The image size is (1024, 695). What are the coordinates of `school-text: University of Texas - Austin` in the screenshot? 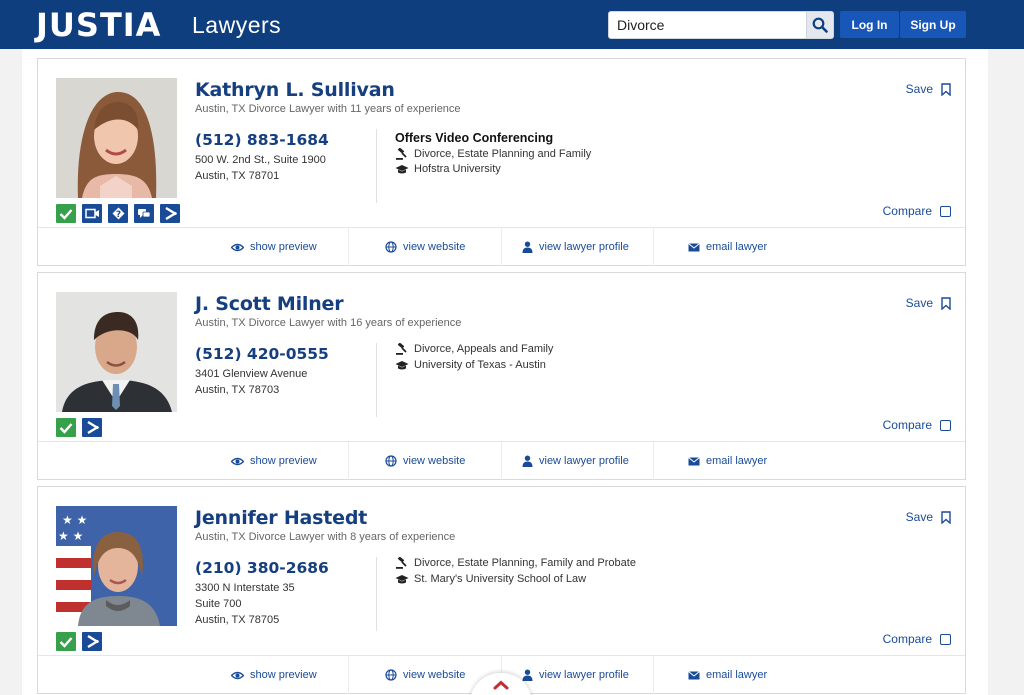 It's located at (480, 365).